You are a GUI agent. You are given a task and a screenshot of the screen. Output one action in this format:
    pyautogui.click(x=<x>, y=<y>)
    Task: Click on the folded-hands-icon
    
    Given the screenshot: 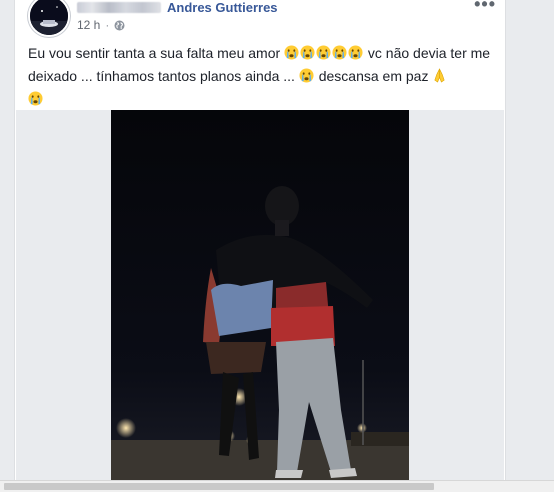 What is the action you would take?
    pyautogui.click(x=439, y=75)
    